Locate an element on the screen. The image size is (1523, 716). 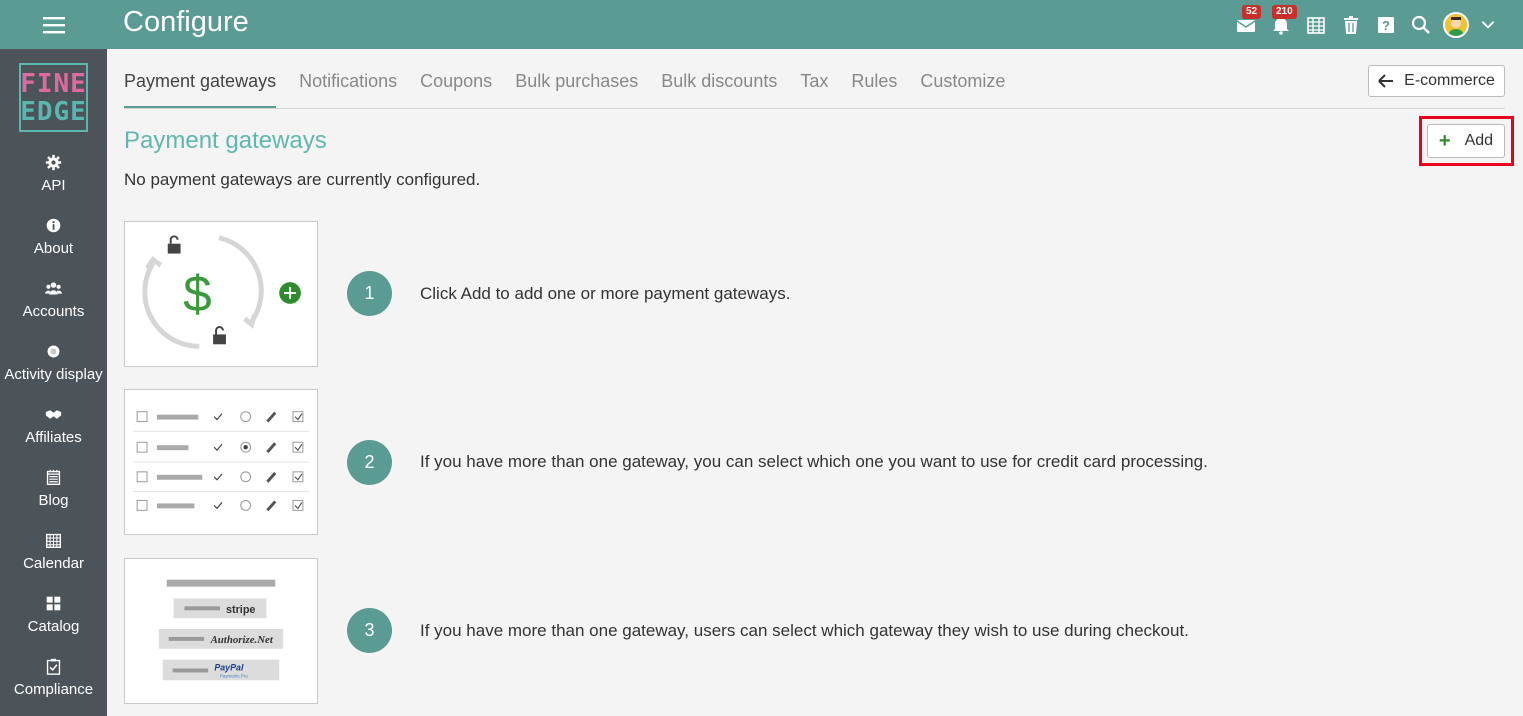
sidebar-item-api: API is located at coordinates (53, 177).